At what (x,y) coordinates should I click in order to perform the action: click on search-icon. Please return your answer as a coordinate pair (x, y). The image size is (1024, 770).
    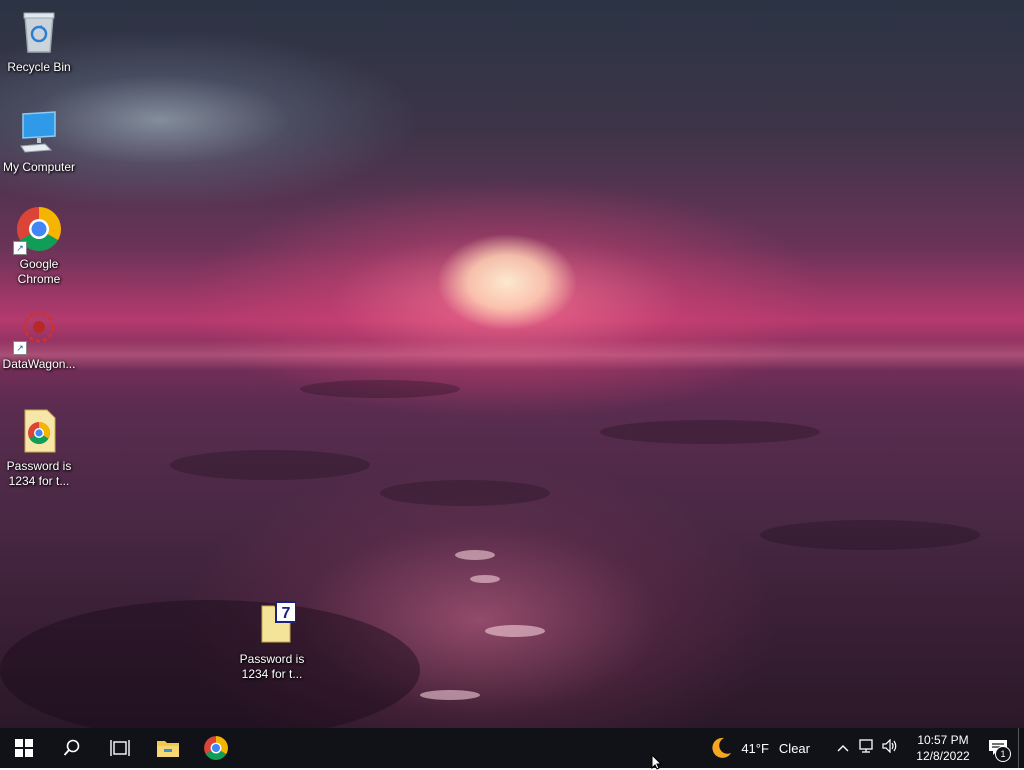
    Looking at the image, I should click on (71, 747).